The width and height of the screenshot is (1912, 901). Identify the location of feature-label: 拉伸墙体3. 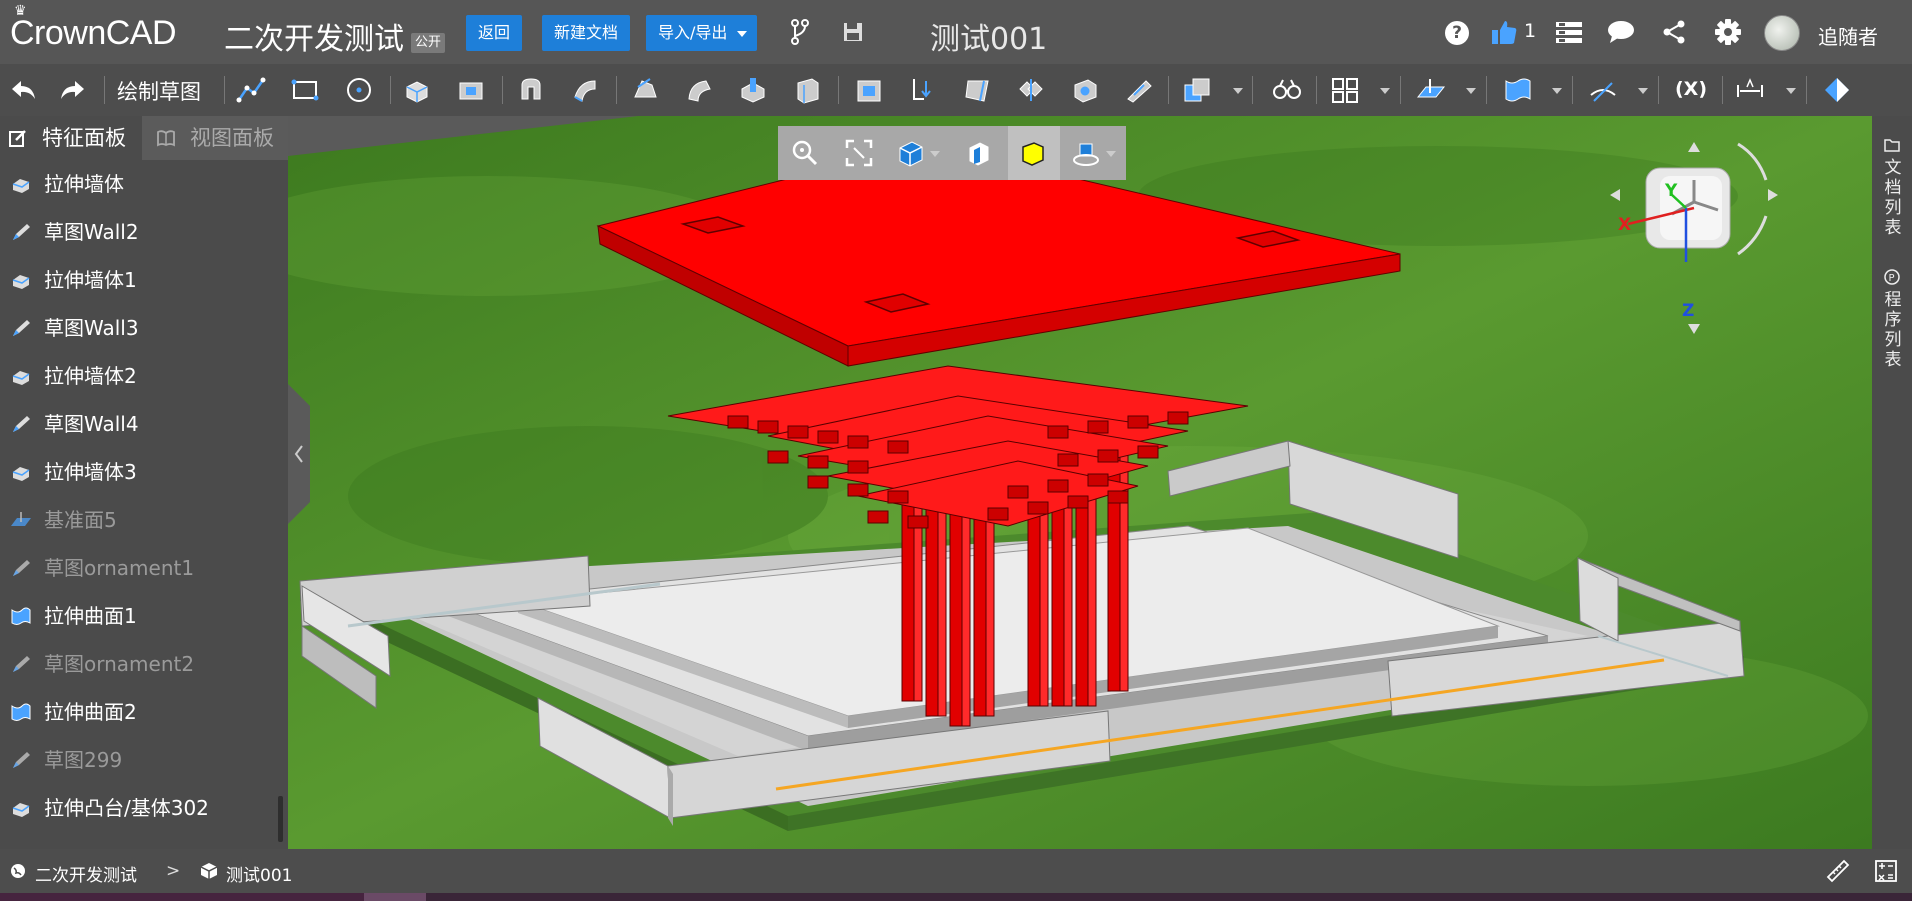
(90, 472).